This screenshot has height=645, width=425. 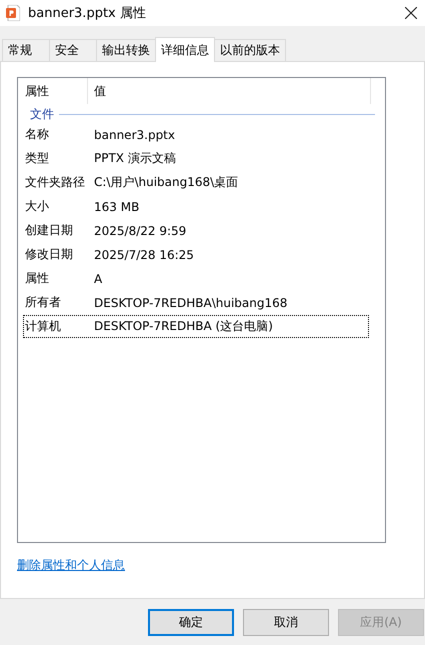 What do you see at coordinates (196, 158) in the screenshot?
I see `property-row: 类型 PPTX 演示文稿` at bounding box center [196, 158].